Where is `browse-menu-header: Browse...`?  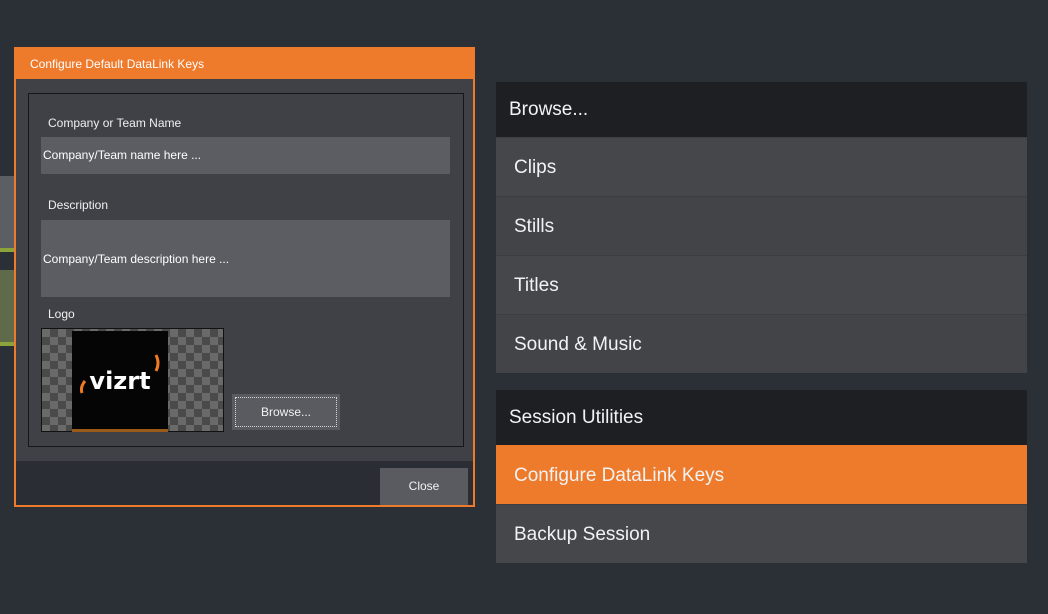 browse-menu-header: Browse... is located at coordinates (761, 109).